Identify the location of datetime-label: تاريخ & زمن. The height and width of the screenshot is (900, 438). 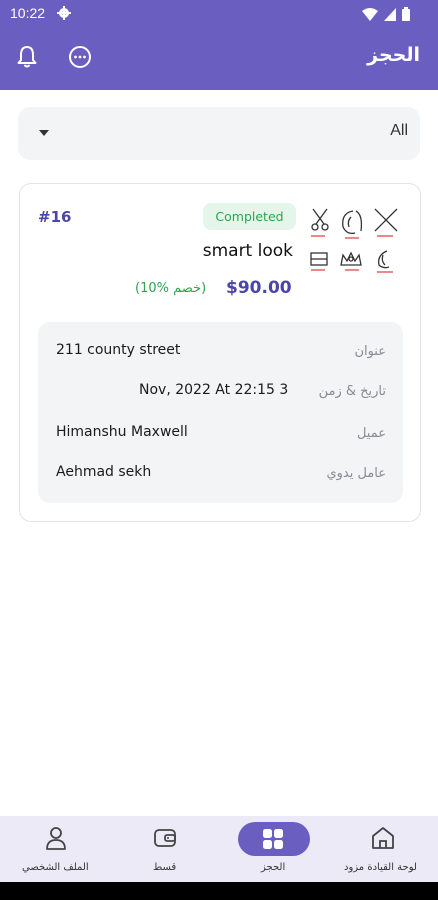
(352, 391).